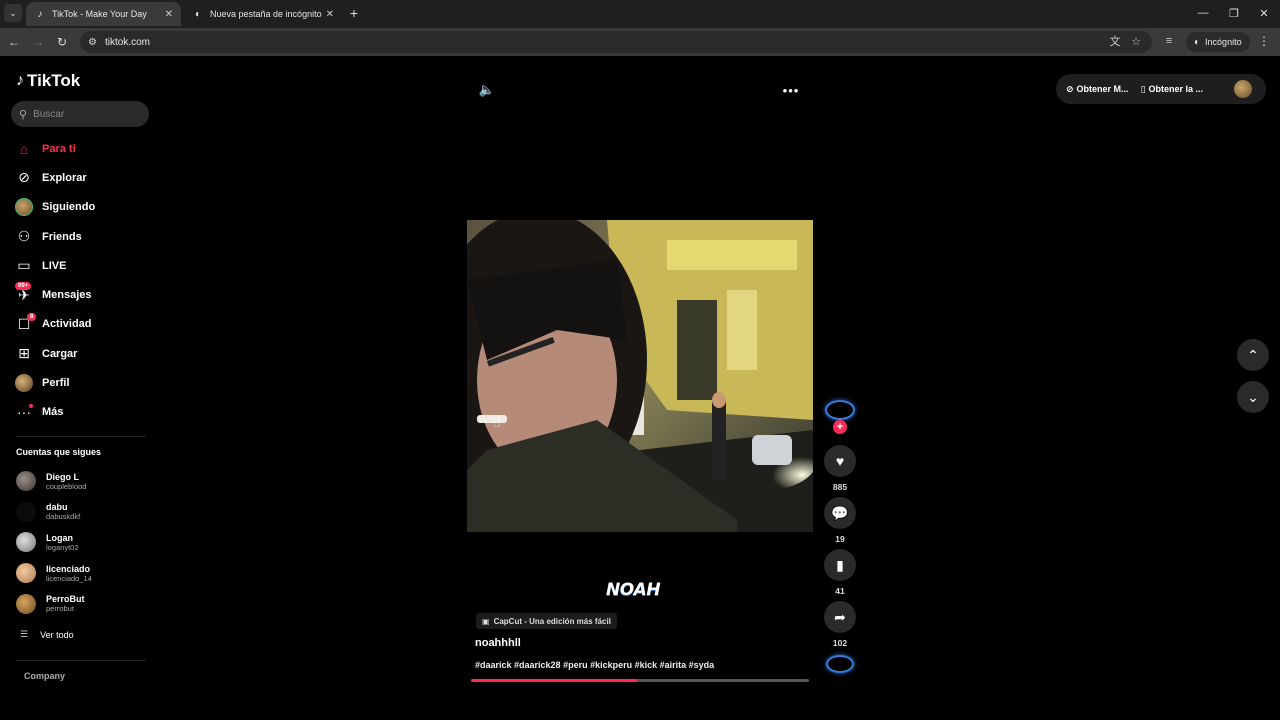  I want to click on nav-actividad: ☐ 8 Actividad, so click(80, 324).